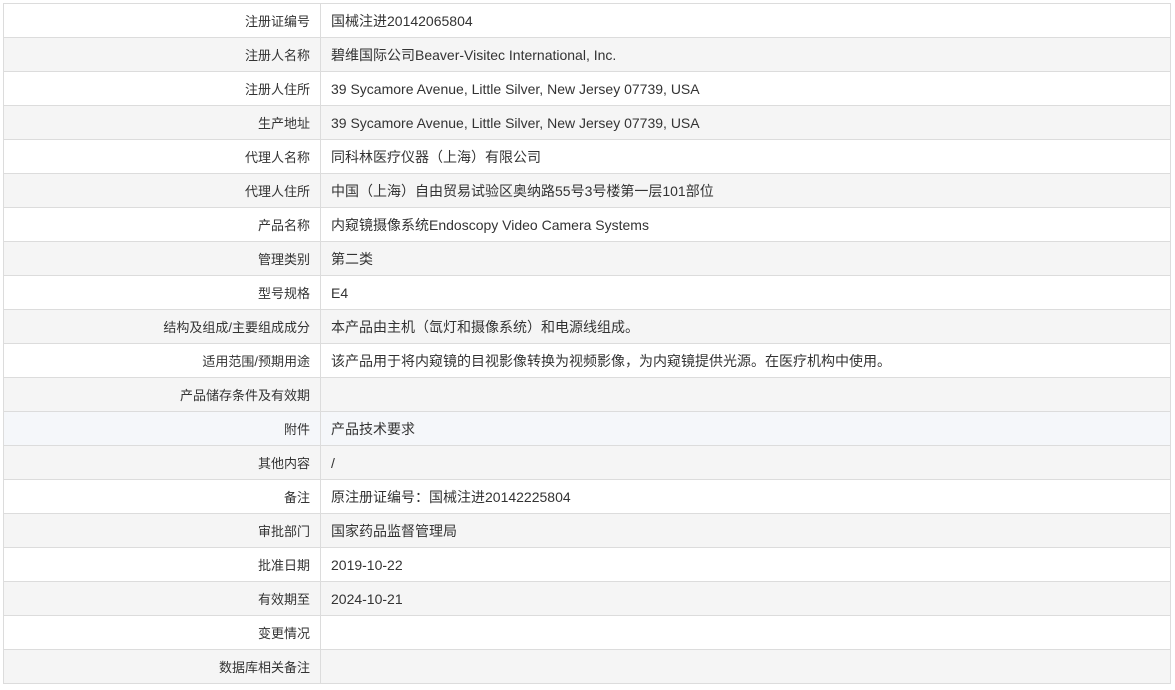  Describe the element at coordinates (745, 326) in the screenshot. I see `row-value: 本产品由主机（氙灯和摄像系统）和电源线组成。` at that location.